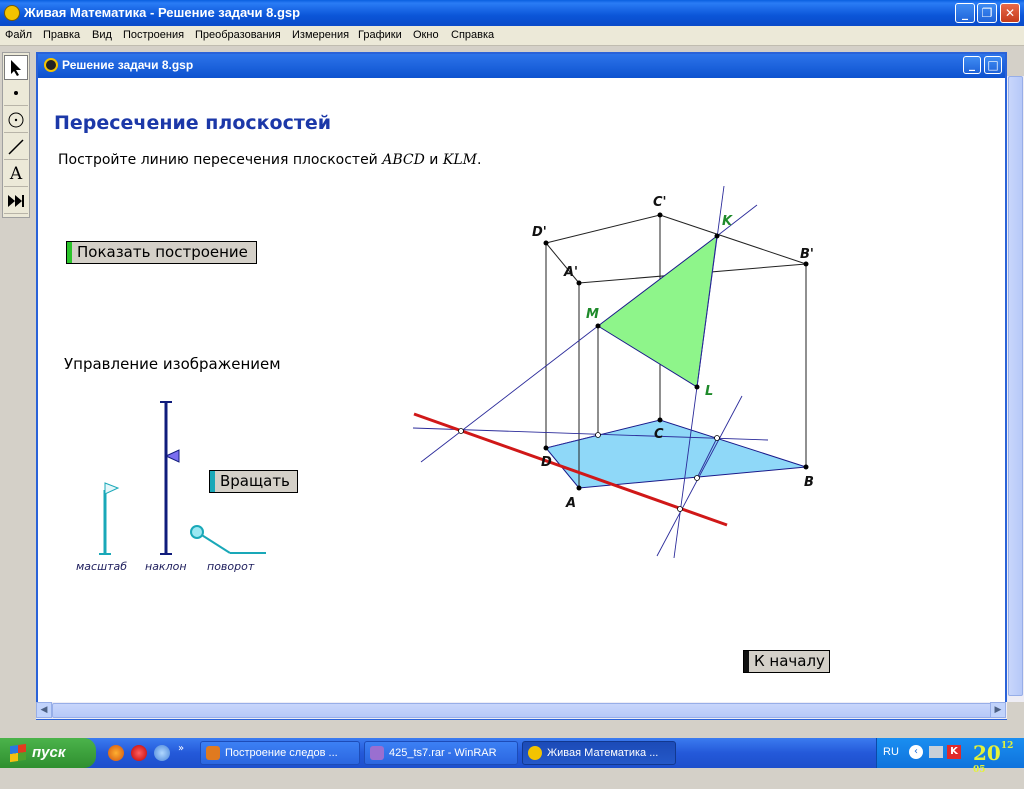 The height and width of the screenshot is (789, 1024). Describe the element at coordinates (954, 752) in the screenshot. I see `antivirus-icon: K` at that location.